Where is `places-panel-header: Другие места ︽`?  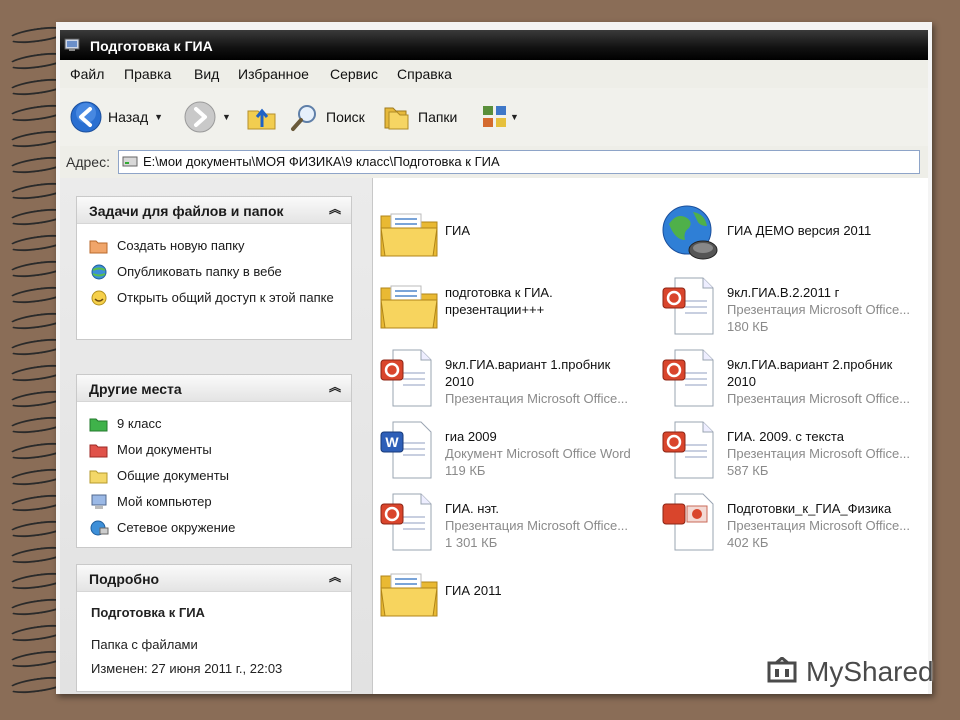
places-panel-header: Другие места ︽ is located at coordinates (214, 388).